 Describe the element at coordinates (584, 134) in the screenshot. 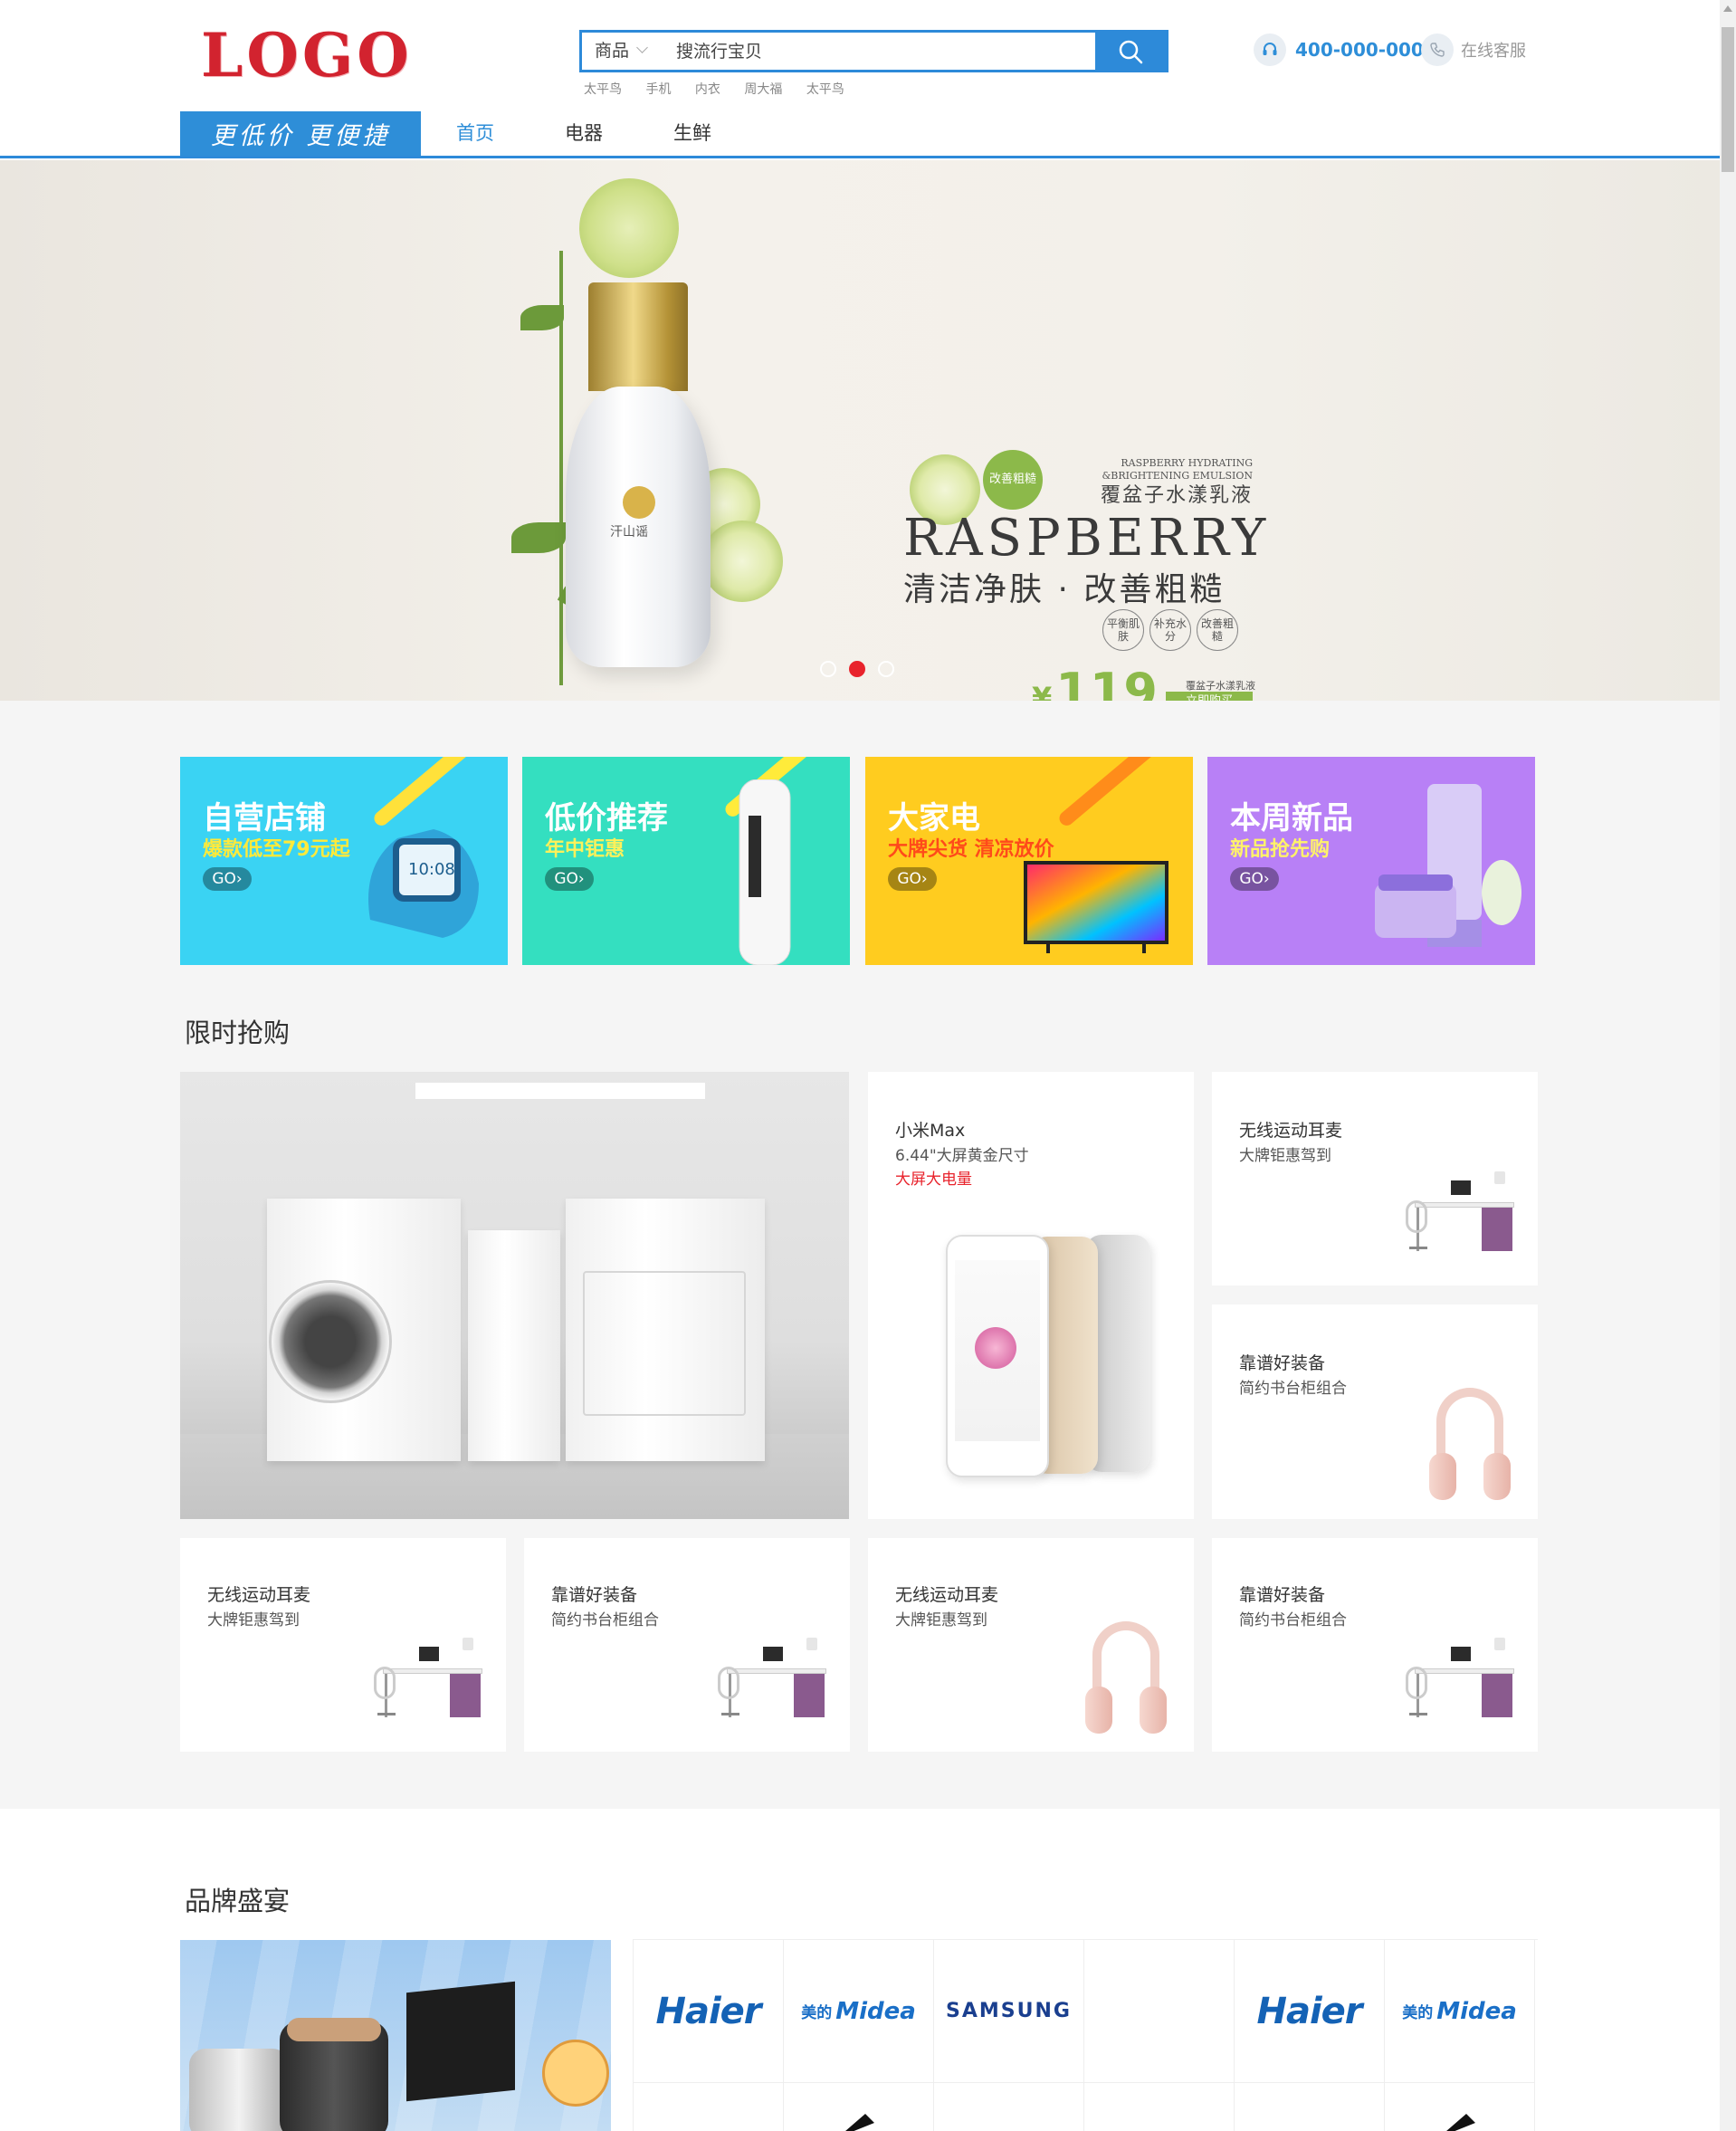

I see `nav-item-appliances: 电器` at that location.